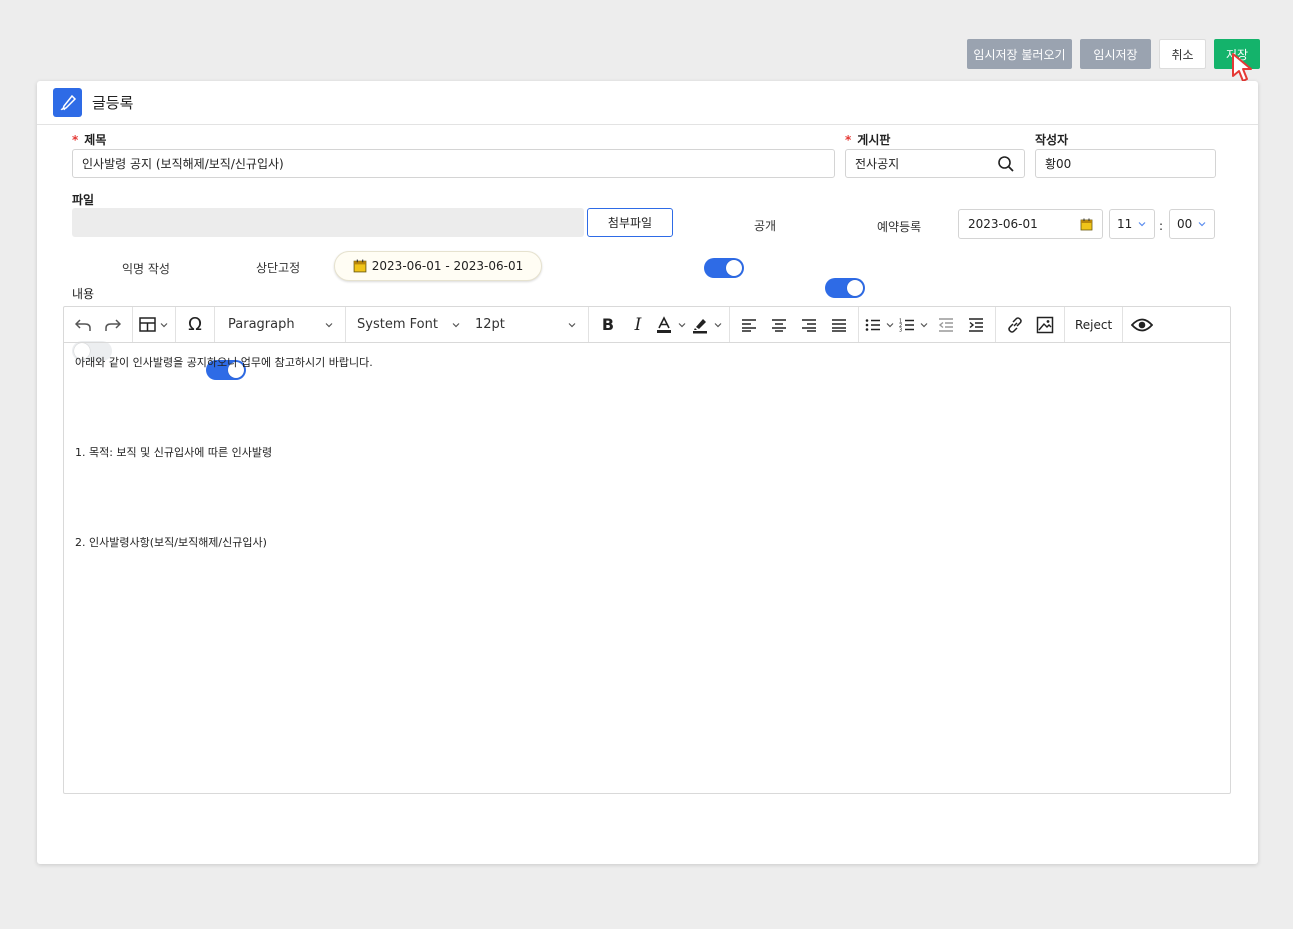  I want to click on anonymous-label: 익명 작성, so click(146, 269).